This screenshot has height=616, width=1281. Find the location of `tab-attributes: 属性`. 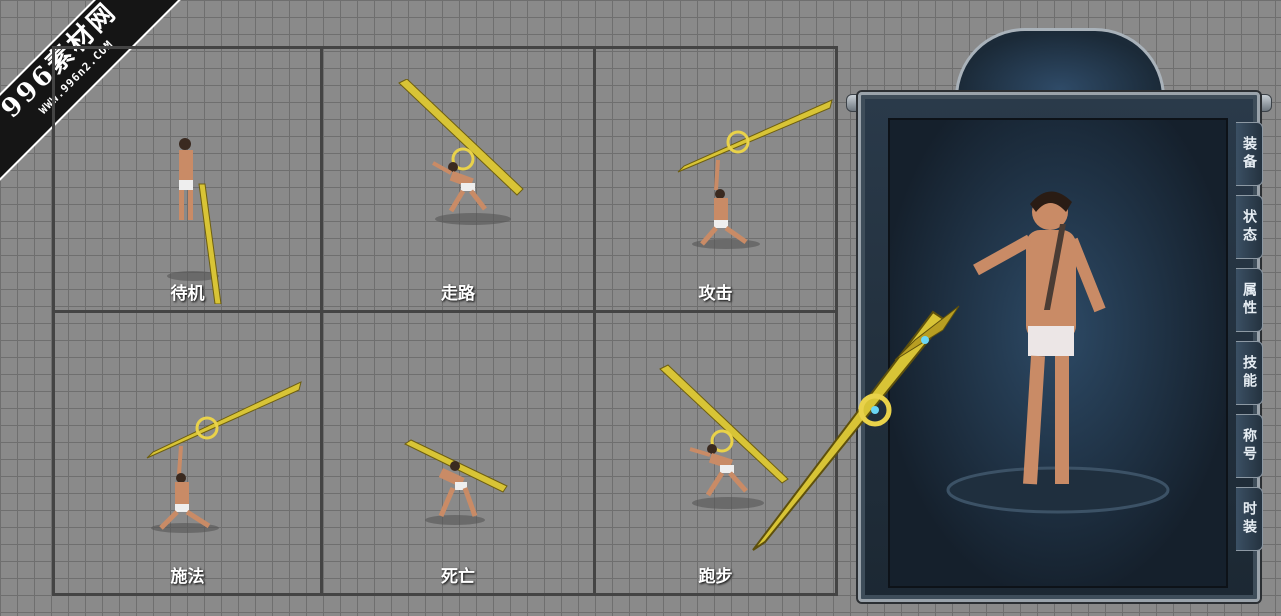

tab-attributes: 属性 is located at coordinates (1249, 300).